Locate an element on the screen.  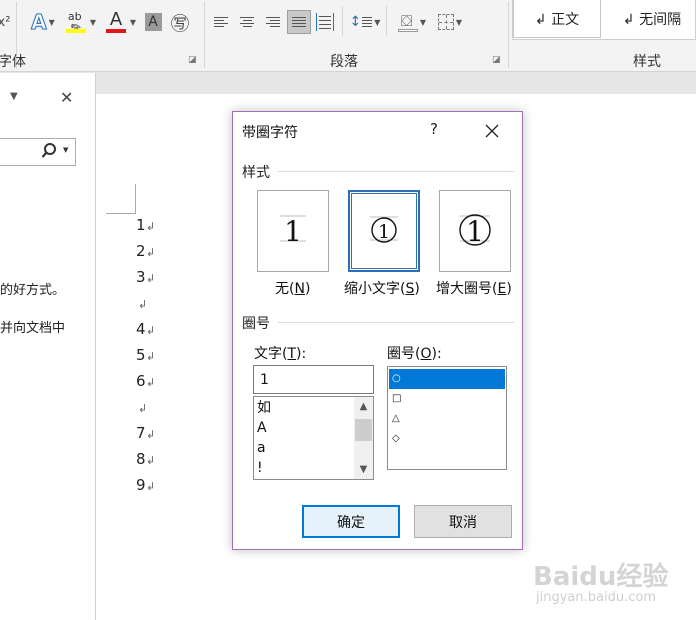
style-shrink-preview: 1 is located at coordinates (384, 229).